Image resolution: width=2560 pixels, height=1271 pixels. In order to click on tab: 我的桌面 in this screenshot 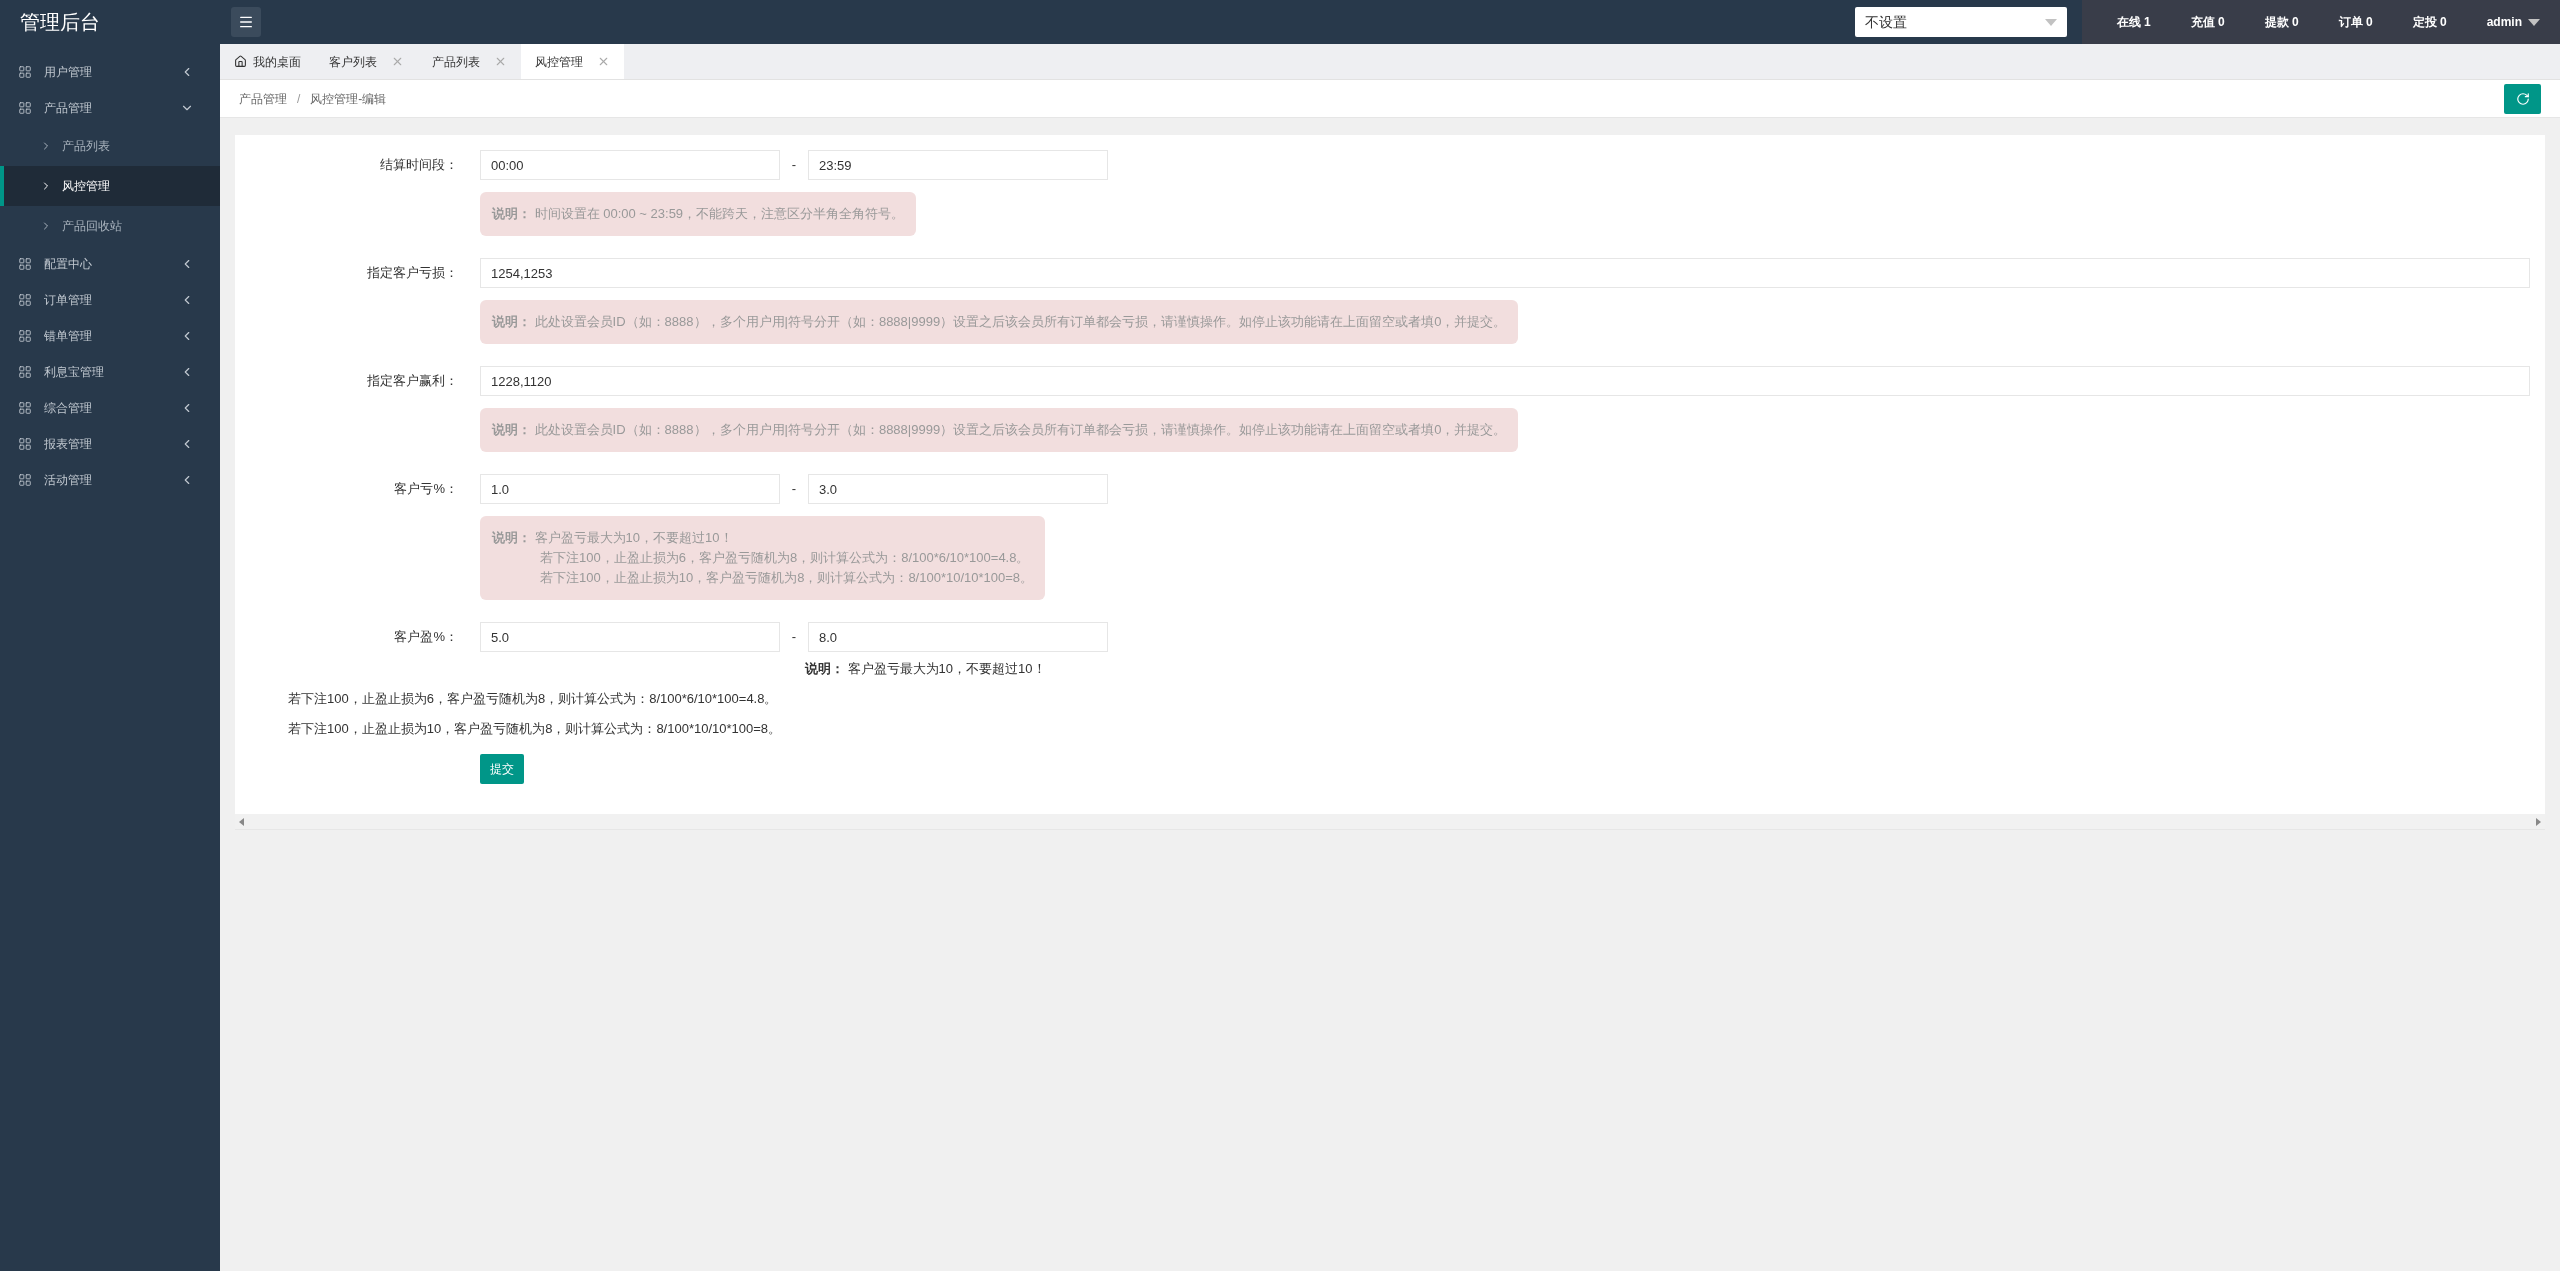, I will do `click(267, 61)`.